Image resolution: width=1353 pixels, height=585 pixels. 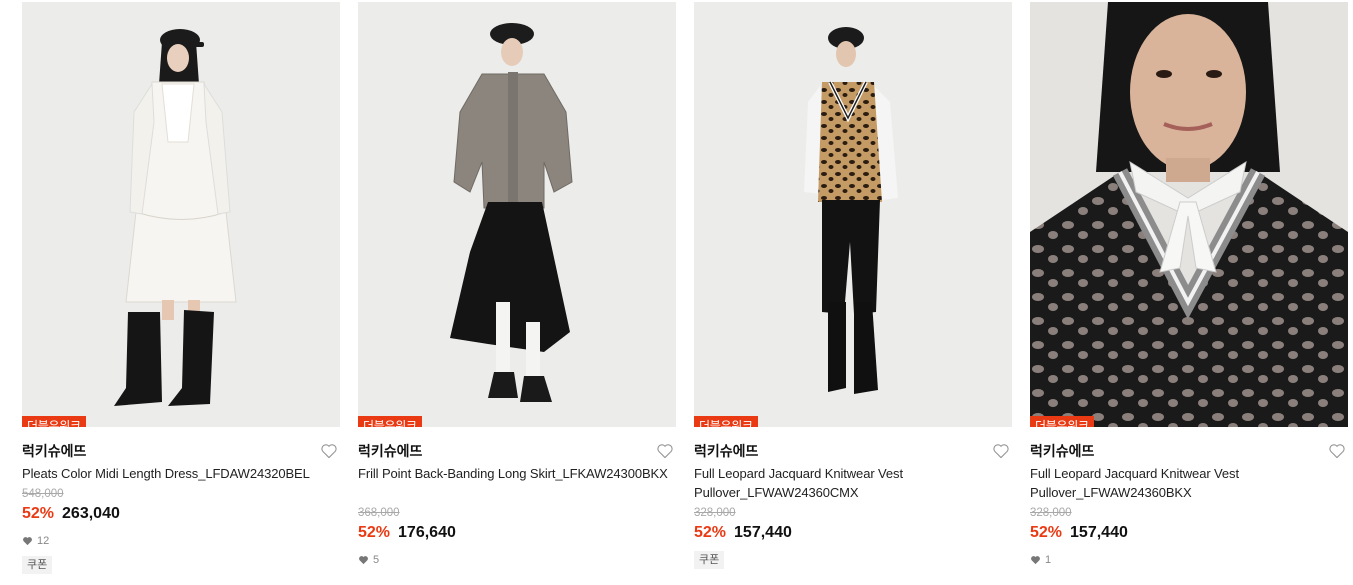 What do you see at coordinates (517, 560) in the screenshot?
I see `like-count: 5` at bounding box center [517, 560].